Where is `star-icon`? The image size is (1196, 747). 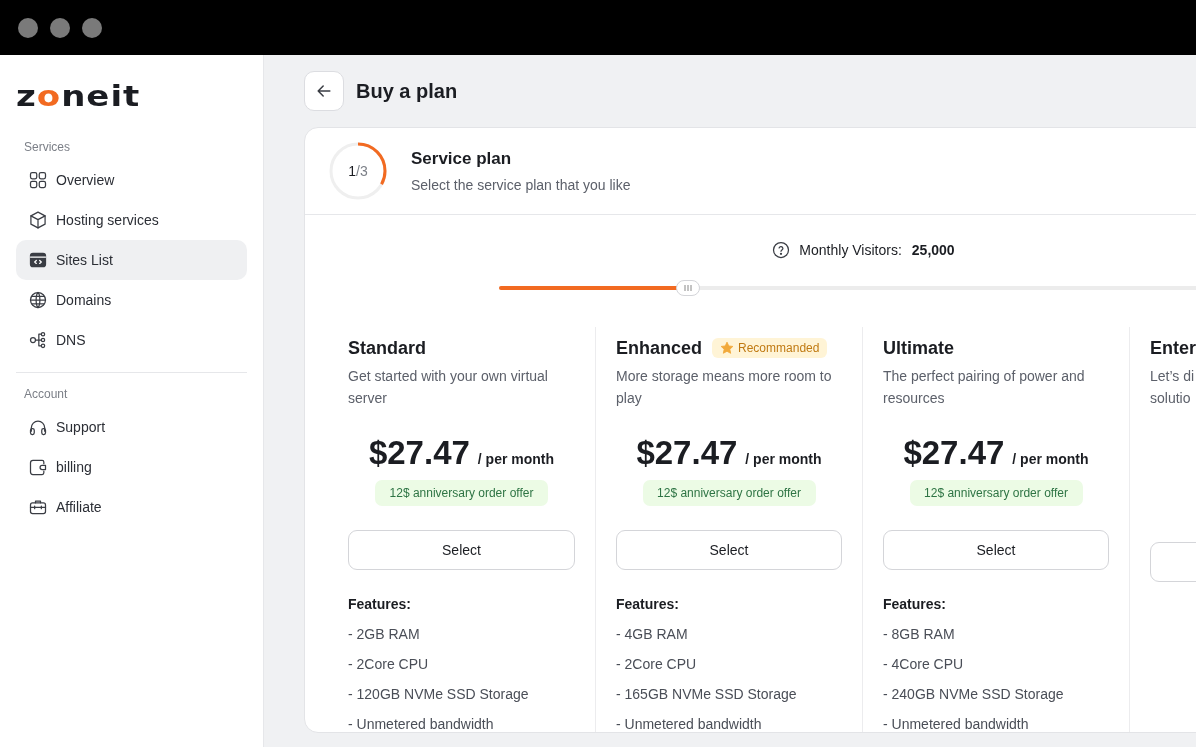
star-icon is located at coordinates (727, 348).